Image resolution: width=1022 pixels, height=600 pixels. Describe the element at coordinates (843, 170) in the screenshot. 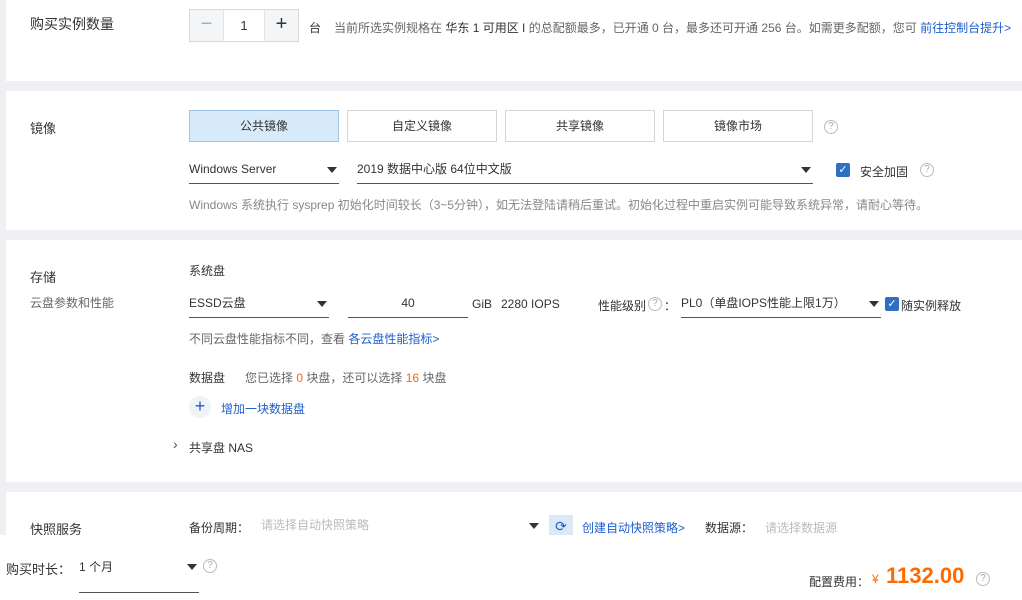

I see `security-checkbox: ✓` at that location.